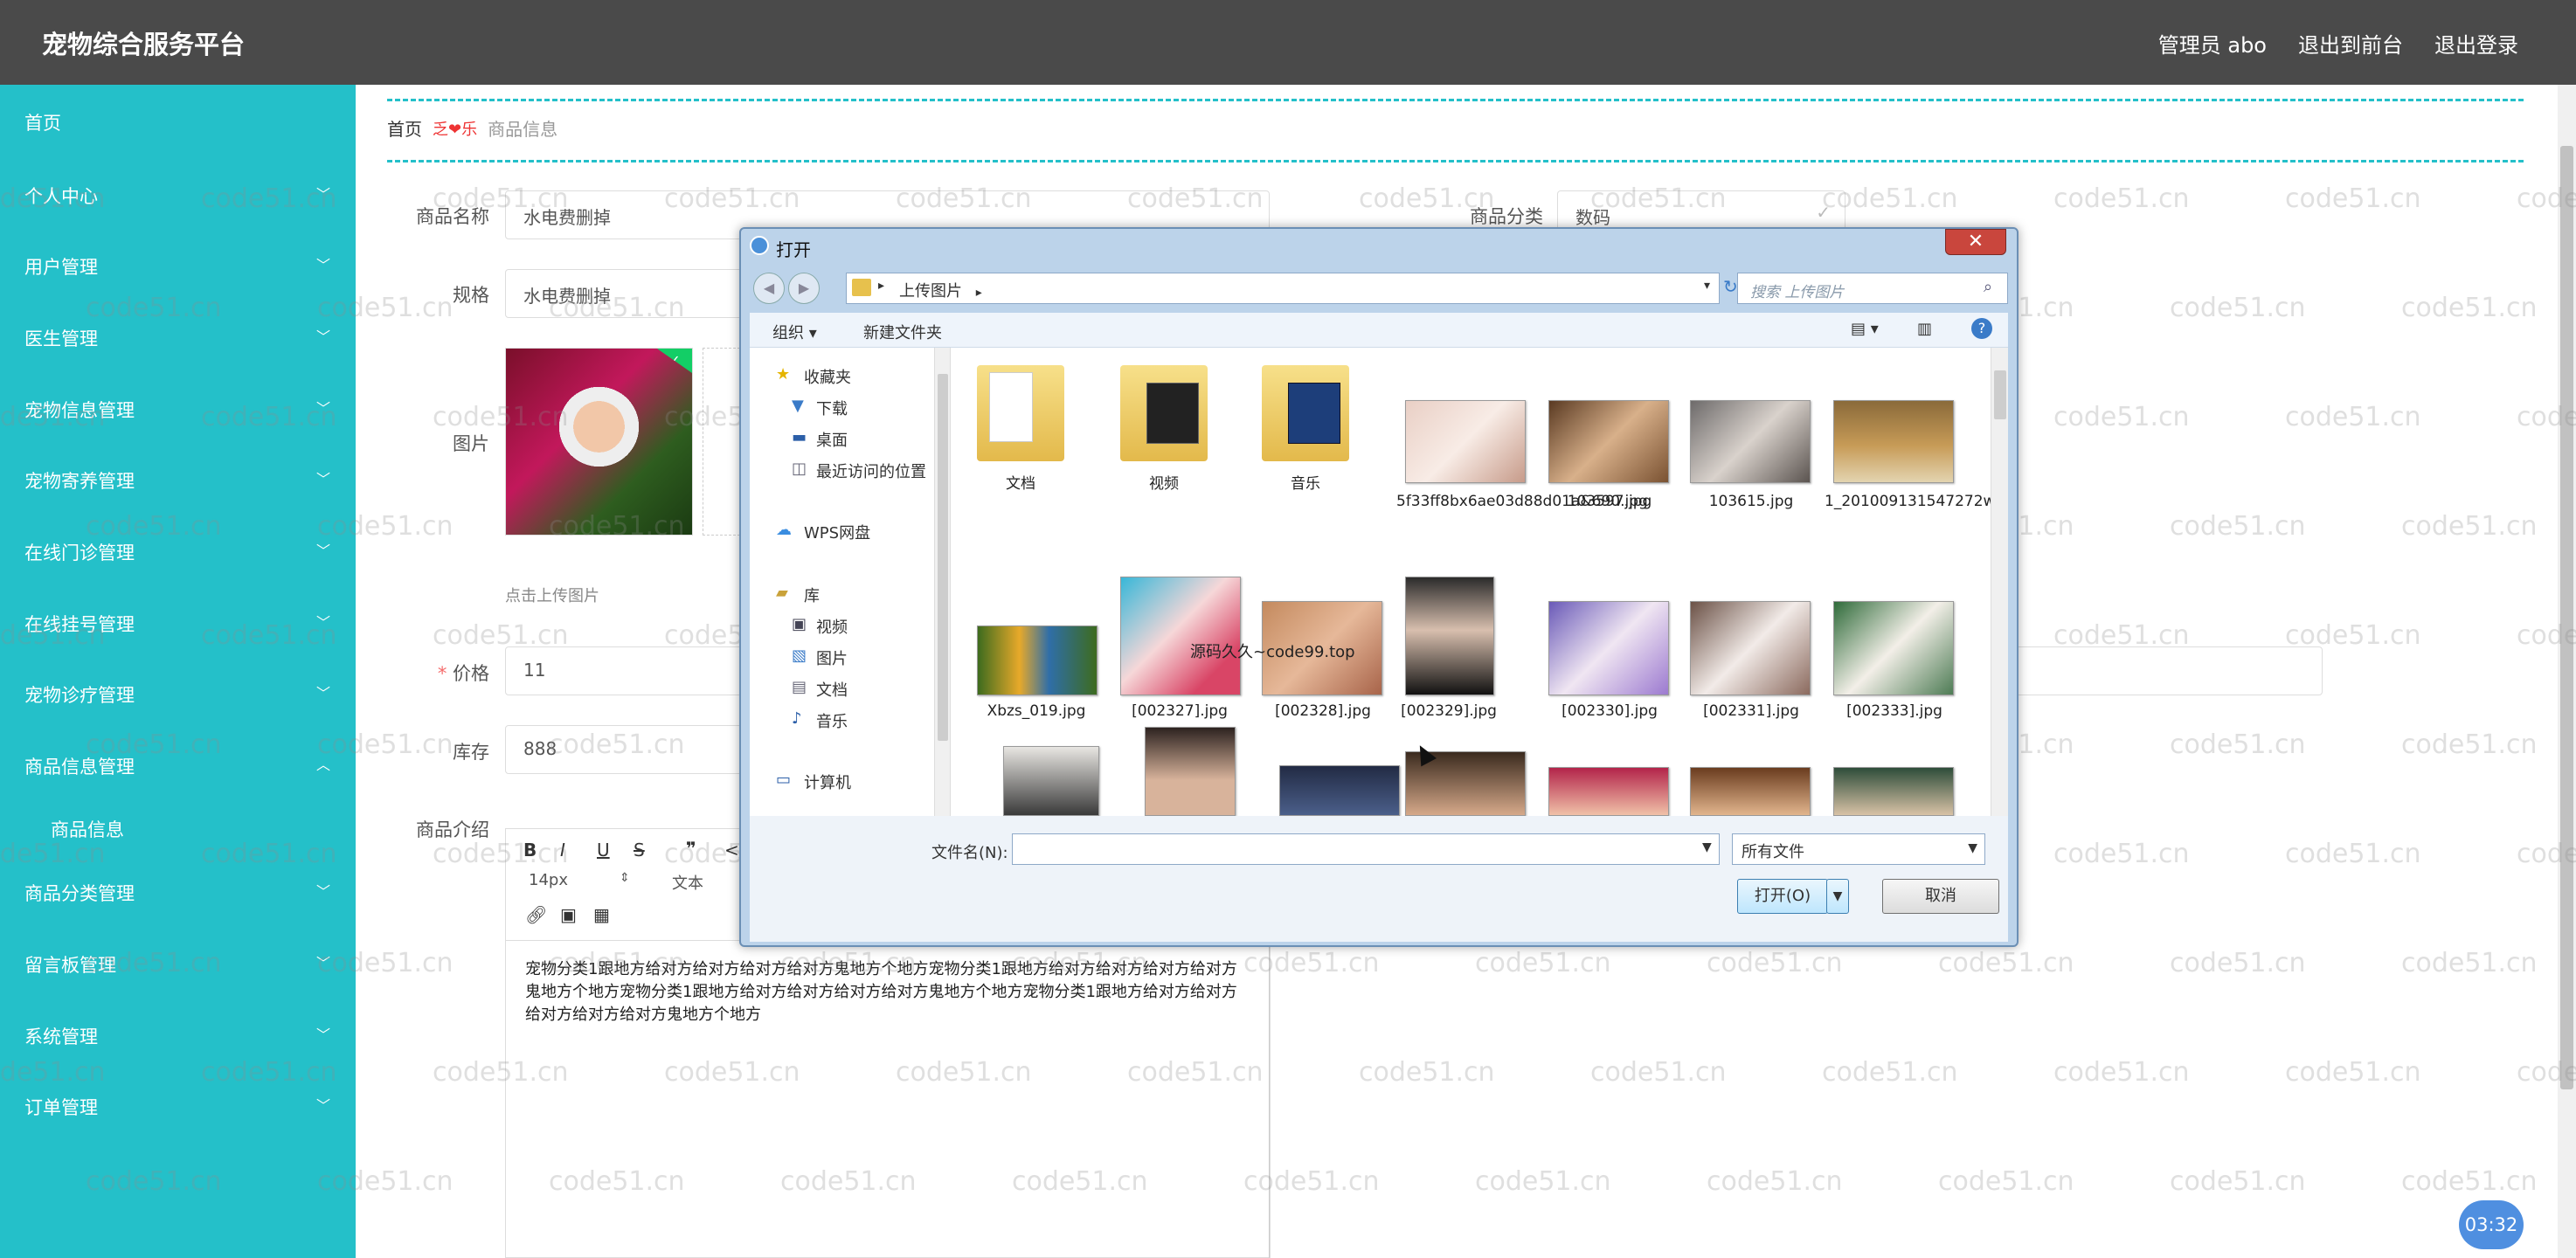  I want to click on to-front-link: 退出到前台, so click(2350, 43).